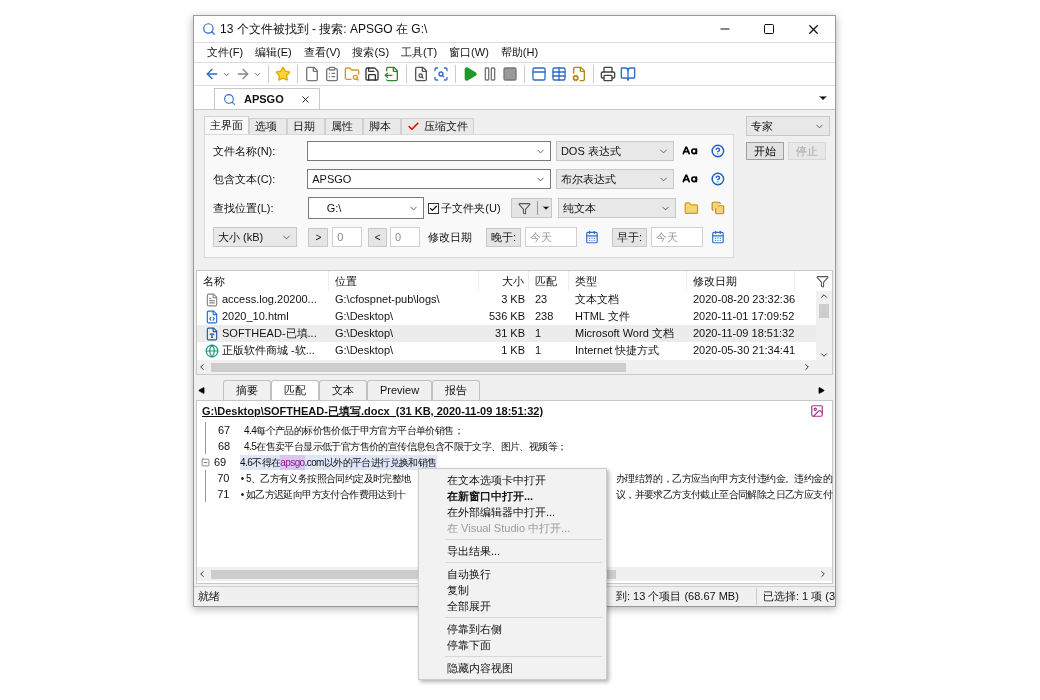 This screenshot has width=1040, height=700. Describe the element at coordinates (245, 151) in the screenshot. I see `field-label: 文件名称(N):` at that location.